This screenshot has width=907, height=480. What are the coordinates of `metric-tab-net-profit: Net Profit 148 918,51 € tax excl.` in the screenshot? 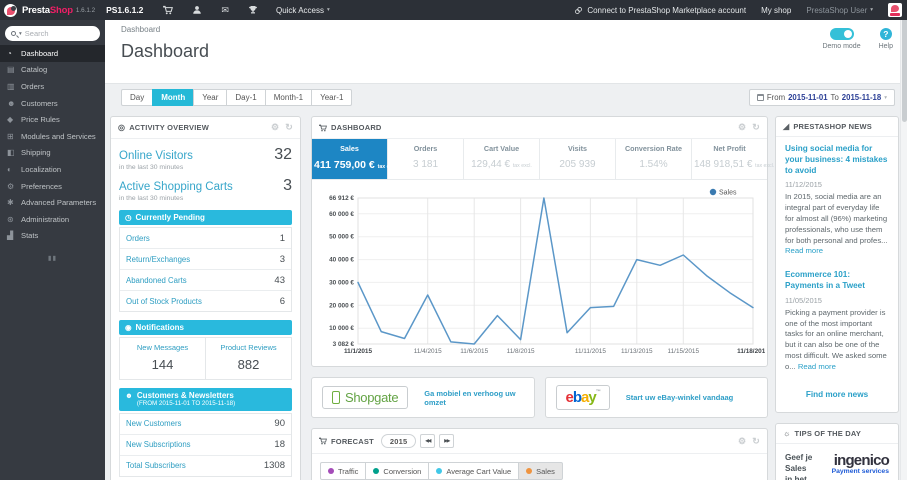 It's located at (733, 159).